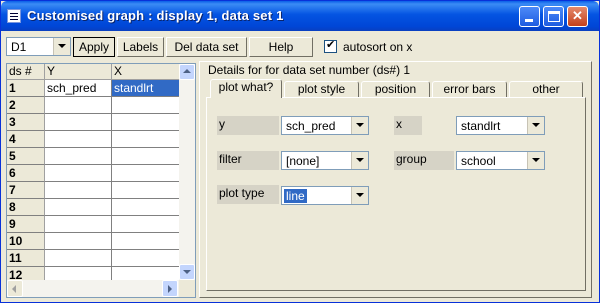  I want to click on y-field-label: y, so click(248, 125).